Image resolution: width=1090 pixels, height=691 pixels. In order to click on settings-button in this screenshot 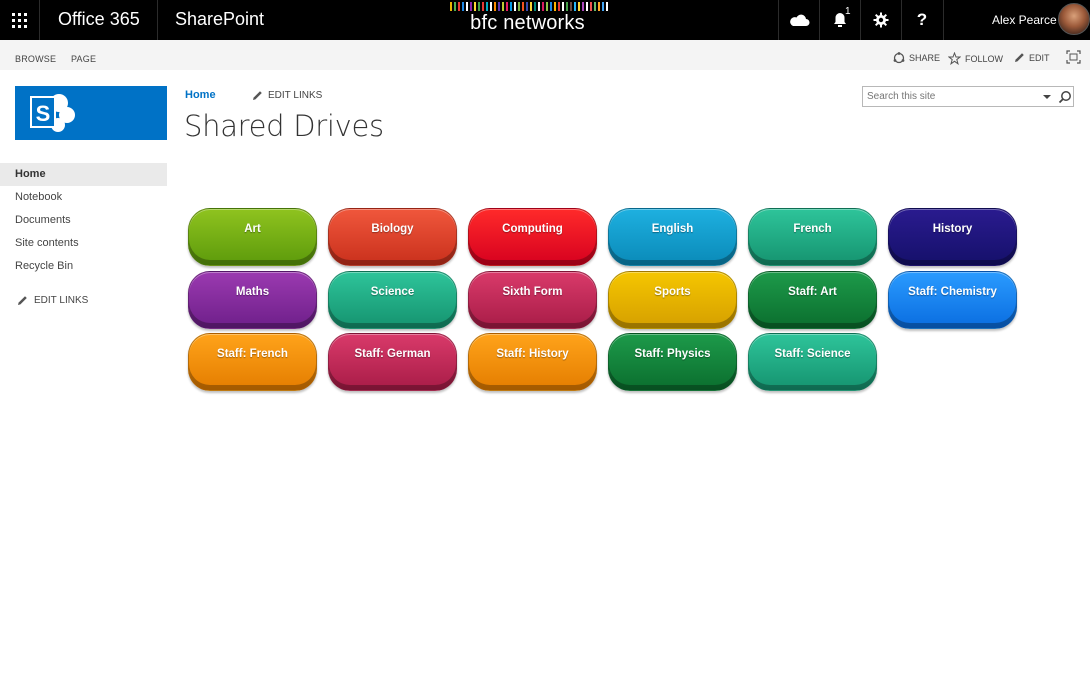, I will do `click(880, 20)`.